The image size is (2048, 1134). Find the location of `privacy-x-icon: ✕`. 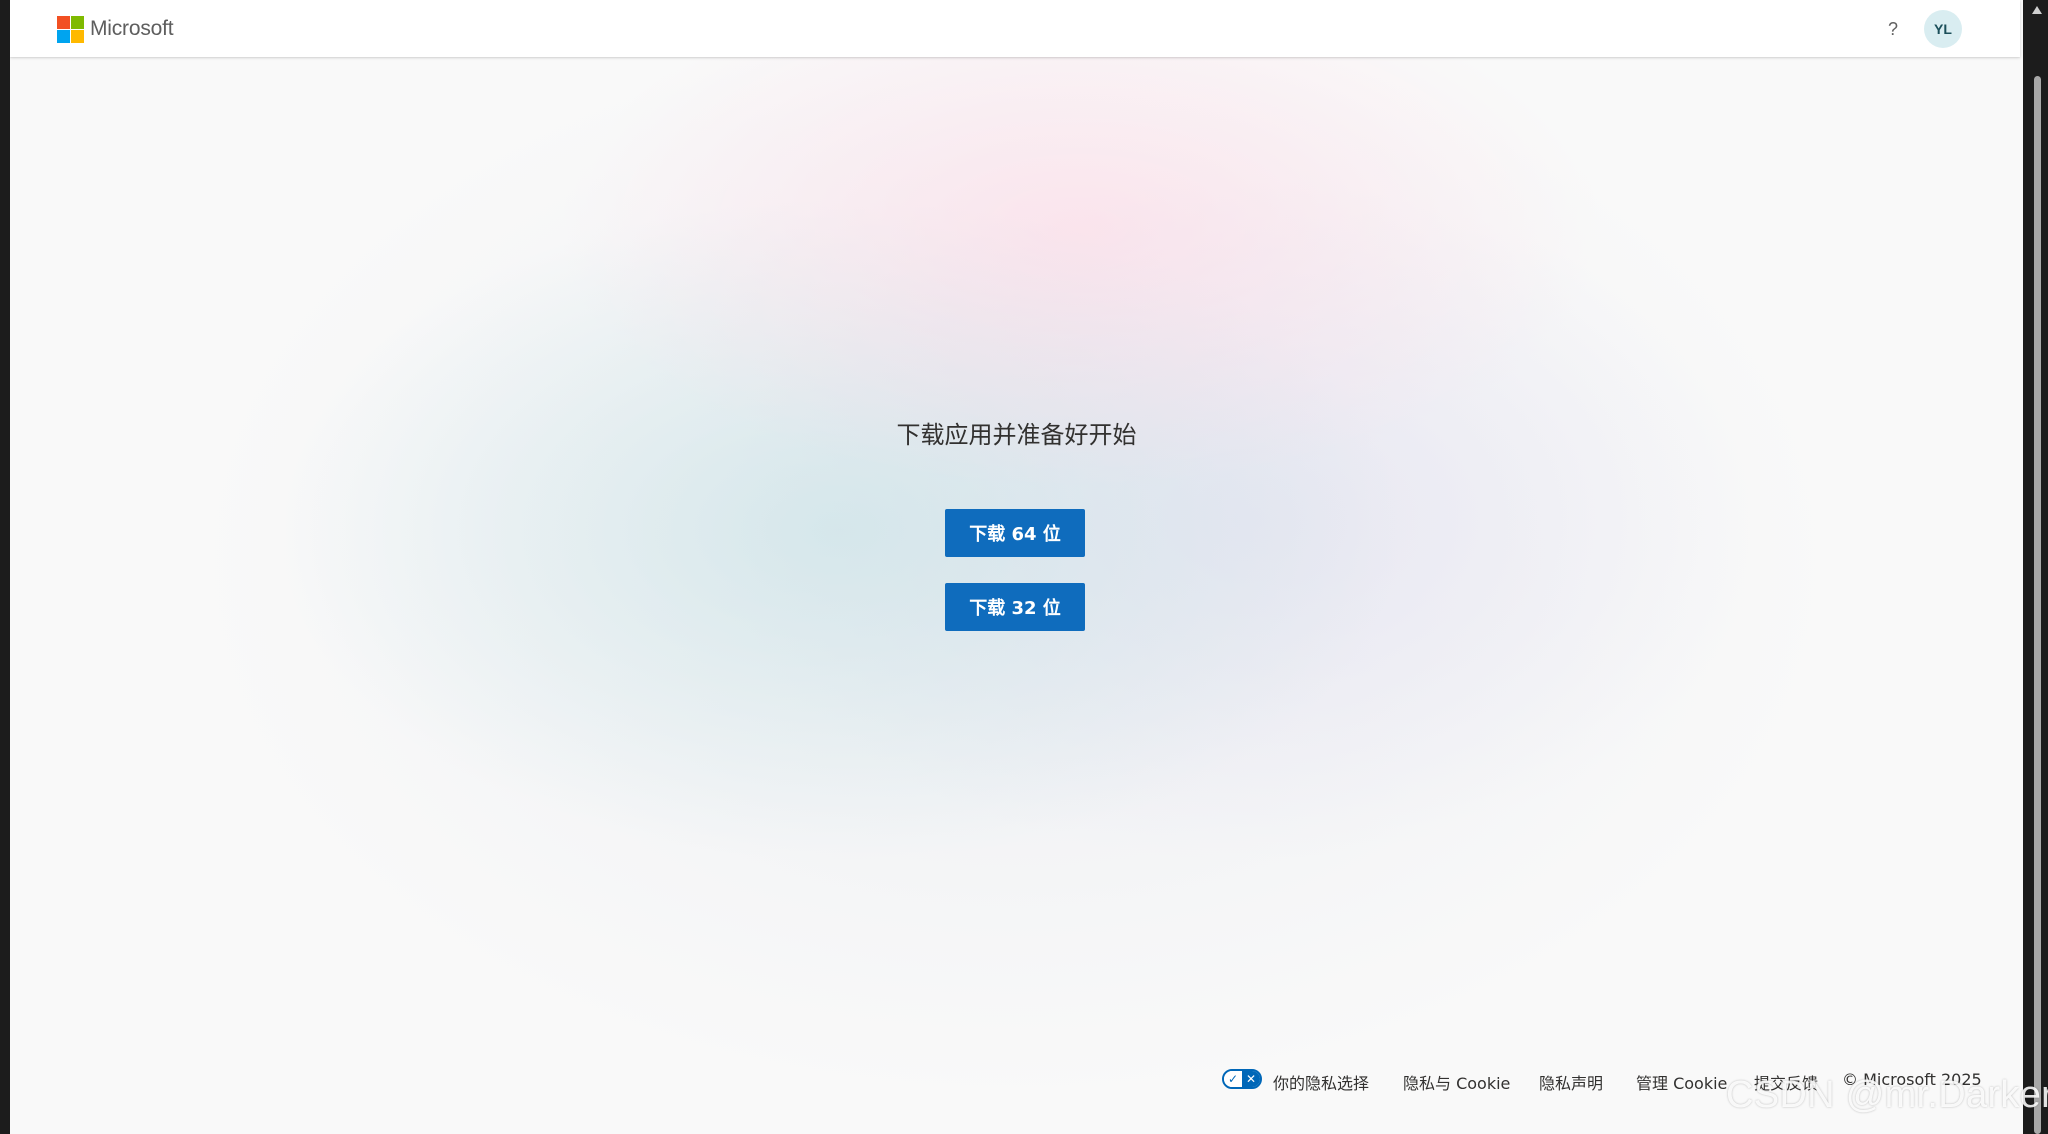

privacy-x-icon: ✕ is located at coordinates (1251, 1079).